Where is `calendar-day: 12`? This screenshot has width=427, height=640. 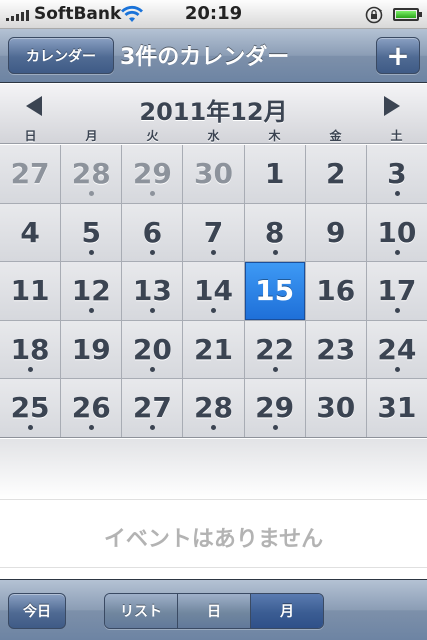
calendar-day: 12 is located at coordinates (91, 291).